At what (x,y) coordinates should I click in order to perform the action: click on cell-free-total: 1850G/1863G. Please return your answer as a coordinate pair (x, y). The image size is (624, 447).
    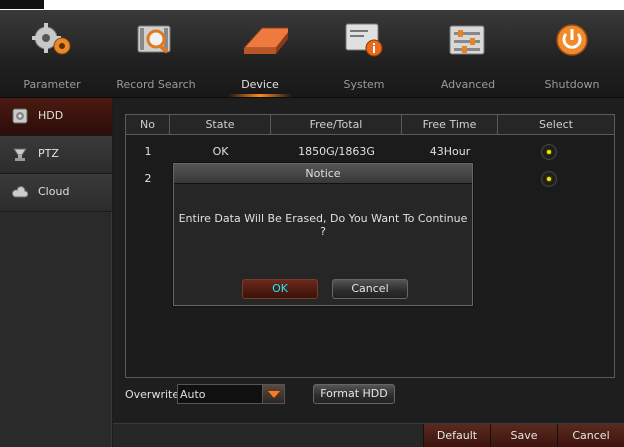
    Looking at the image, I should click on (336, 151).